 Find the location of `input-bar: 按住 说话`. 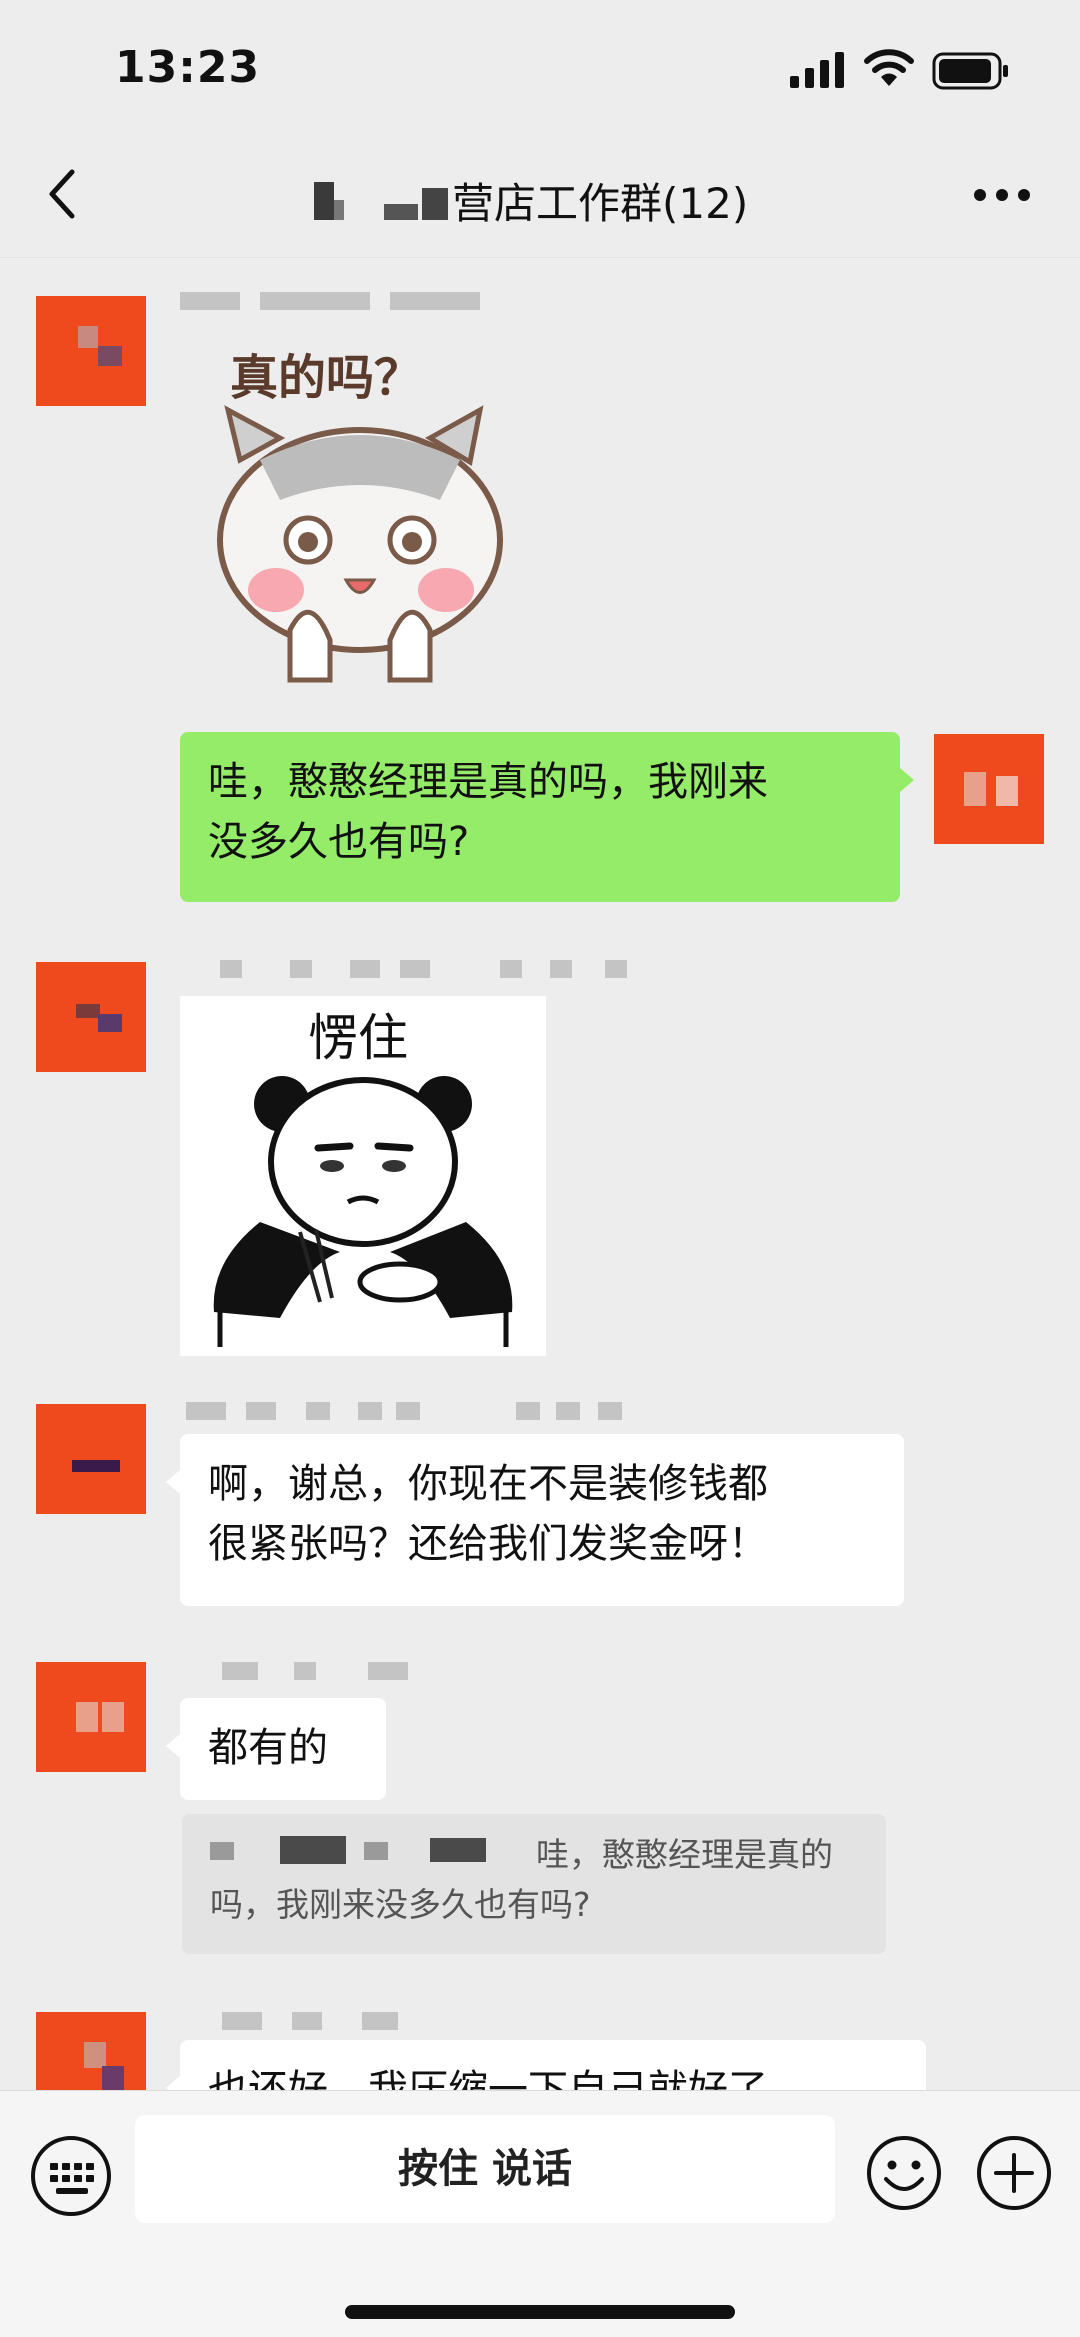

input-bar: 按住 说话 is located at coordinates (540, 2213).